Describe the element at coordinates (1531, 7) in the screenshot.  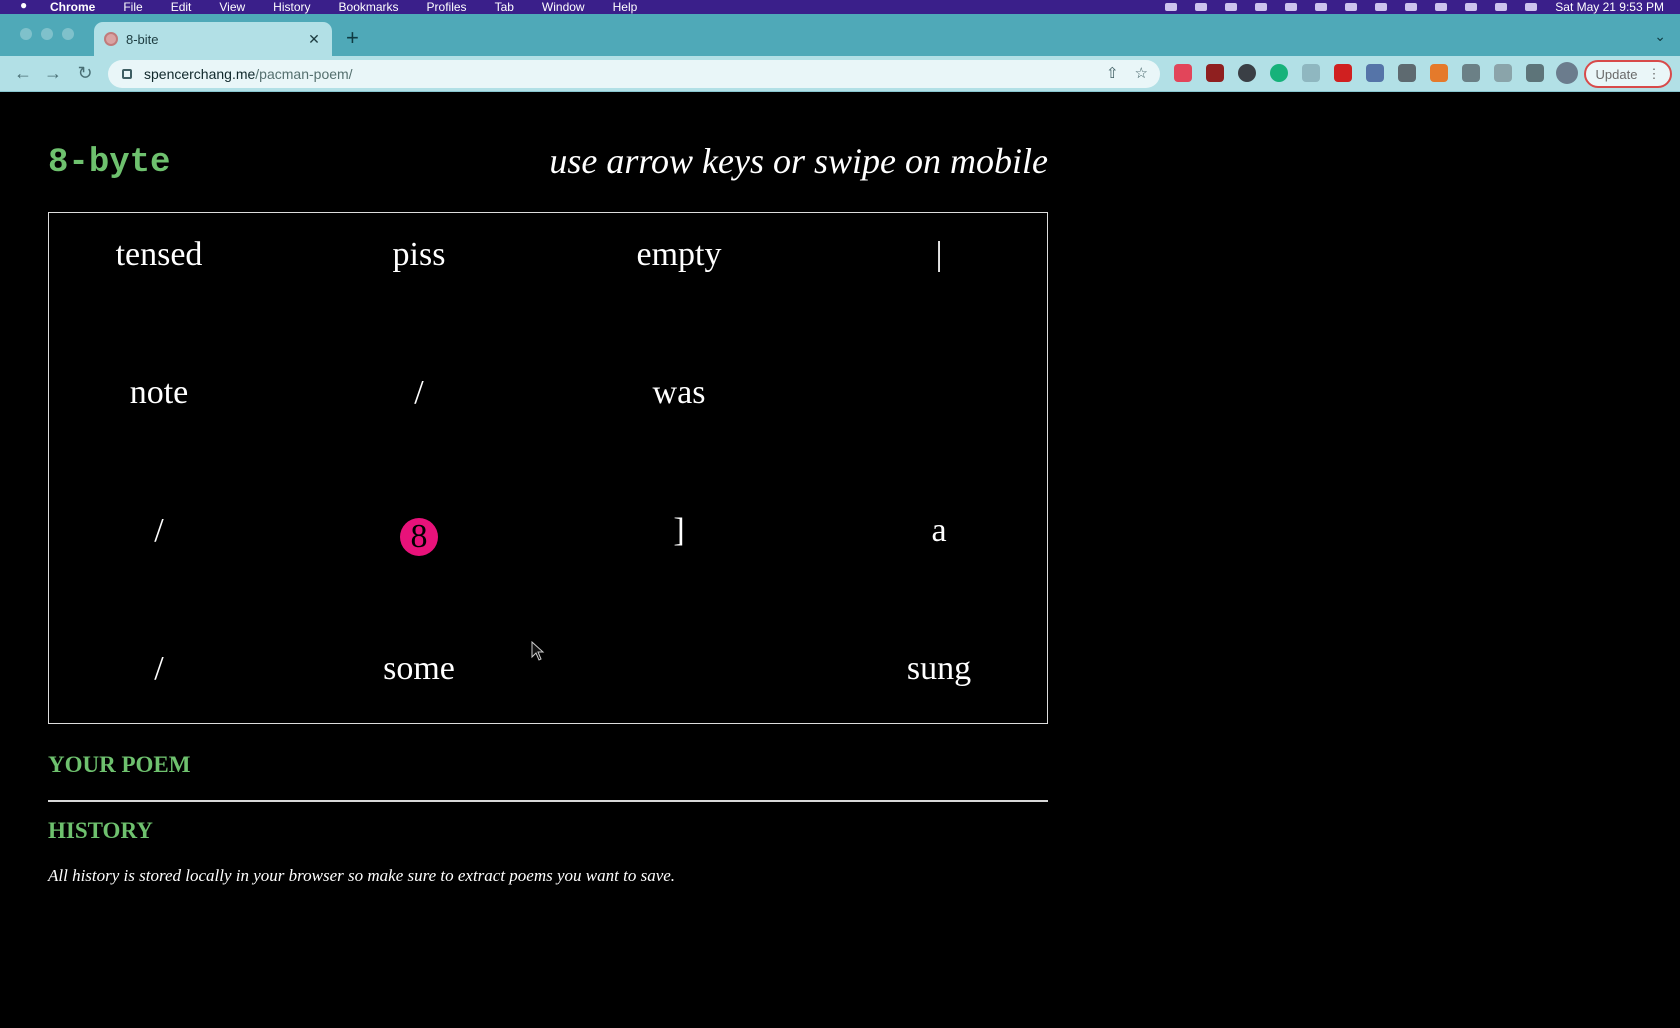
I see `control-center-icon` at that location.